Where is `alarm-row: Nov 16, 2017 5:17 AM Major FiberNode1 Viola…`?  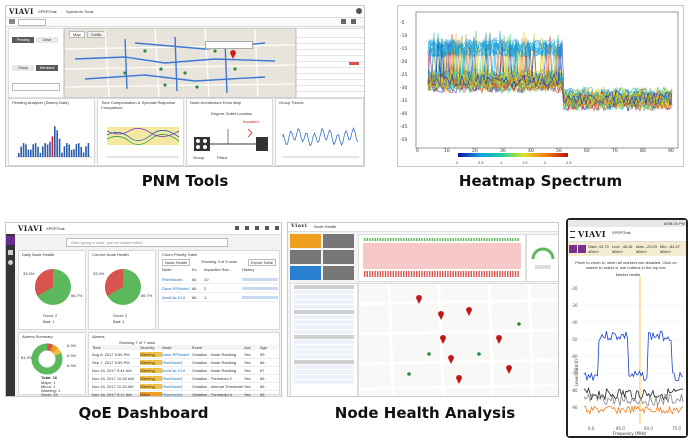 alarm-row: Nov 16, 2017 5:17 AM Major FiberNode1 Viola… is located at coordinates (185, 393).